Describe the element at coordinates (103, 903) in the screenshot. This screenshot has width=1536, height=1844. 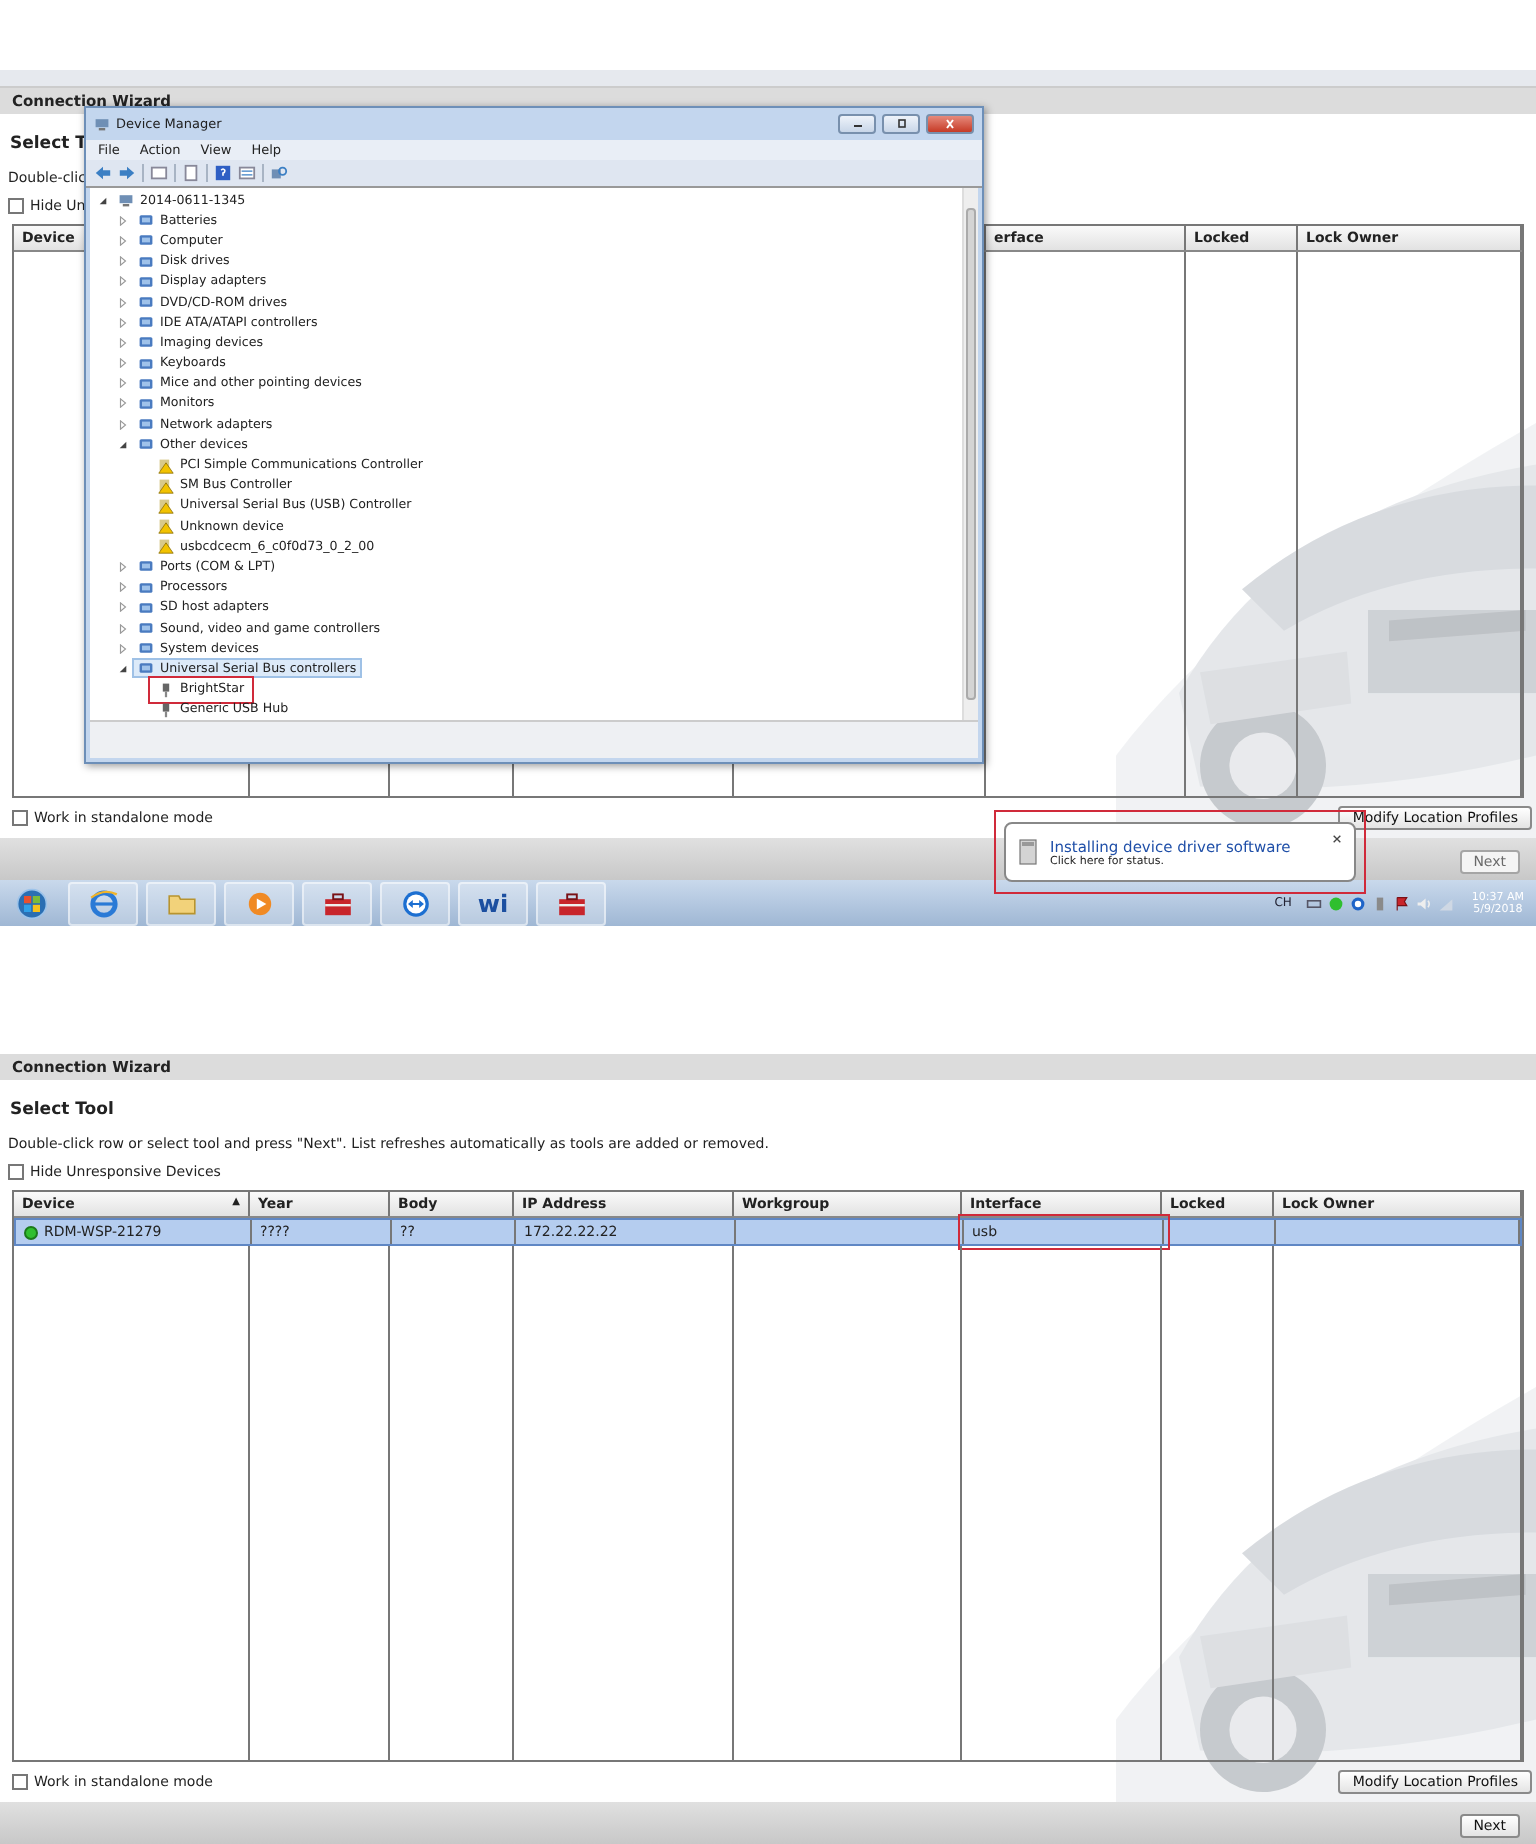
I see `globe-icon` at that location.